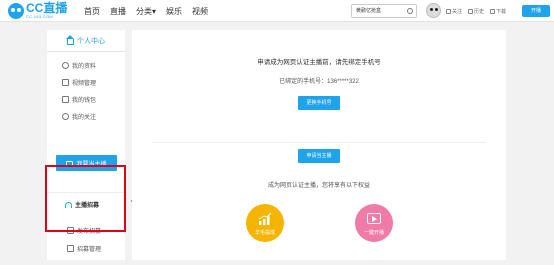 The width and height of the screenshot is (554, 265). Describe the element at coordinates (493, 11) in the screenshot. I see `download-icon` at that location.